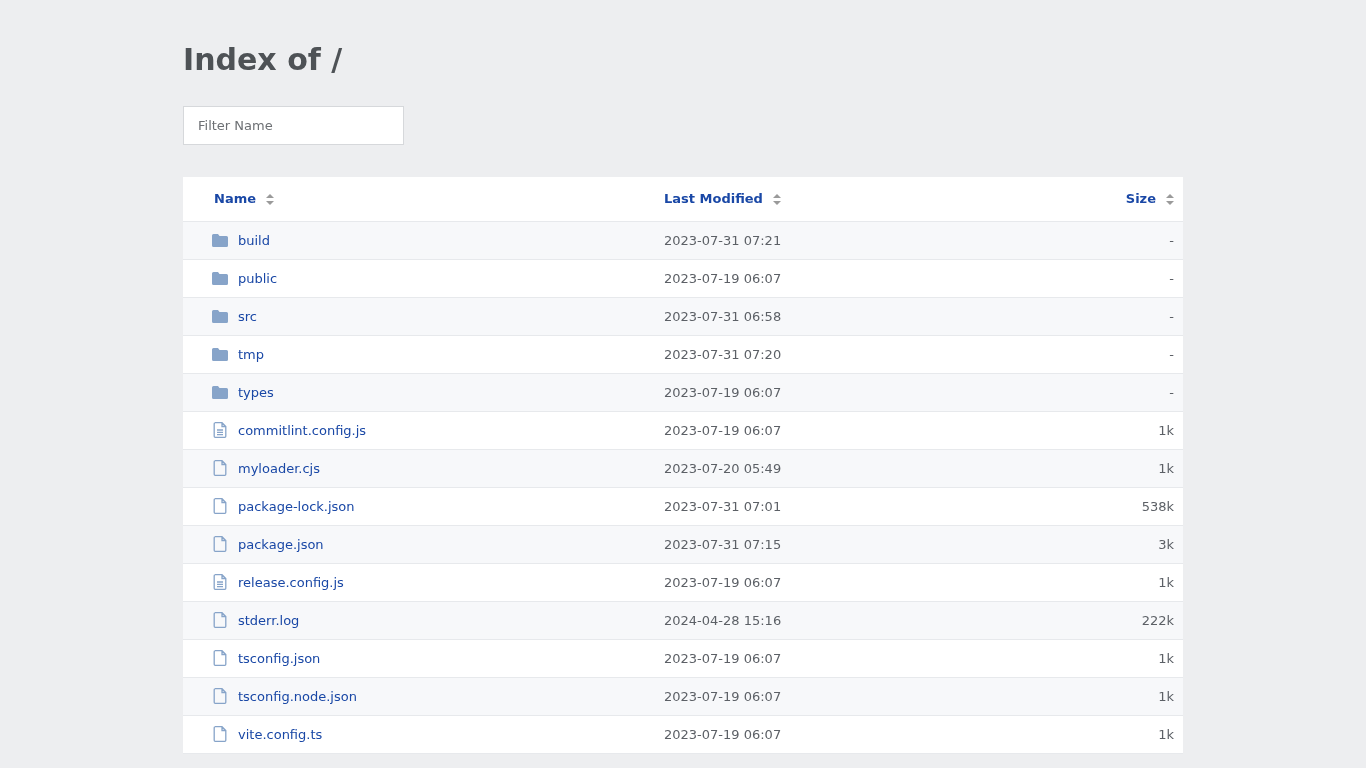  I want to click on modified-date: 2023-07-31 06:58, so click(723, 316).